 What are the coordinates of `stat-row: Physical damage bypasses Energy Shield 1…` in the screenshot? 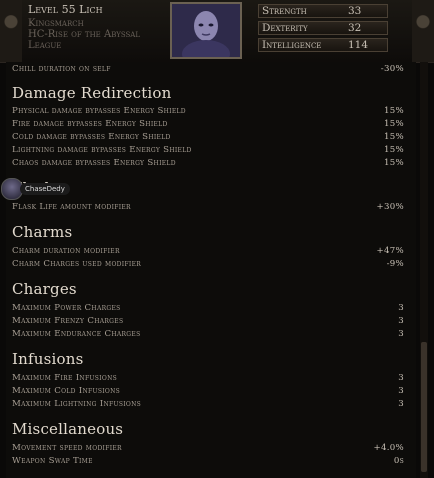 It's located at (208, 112).